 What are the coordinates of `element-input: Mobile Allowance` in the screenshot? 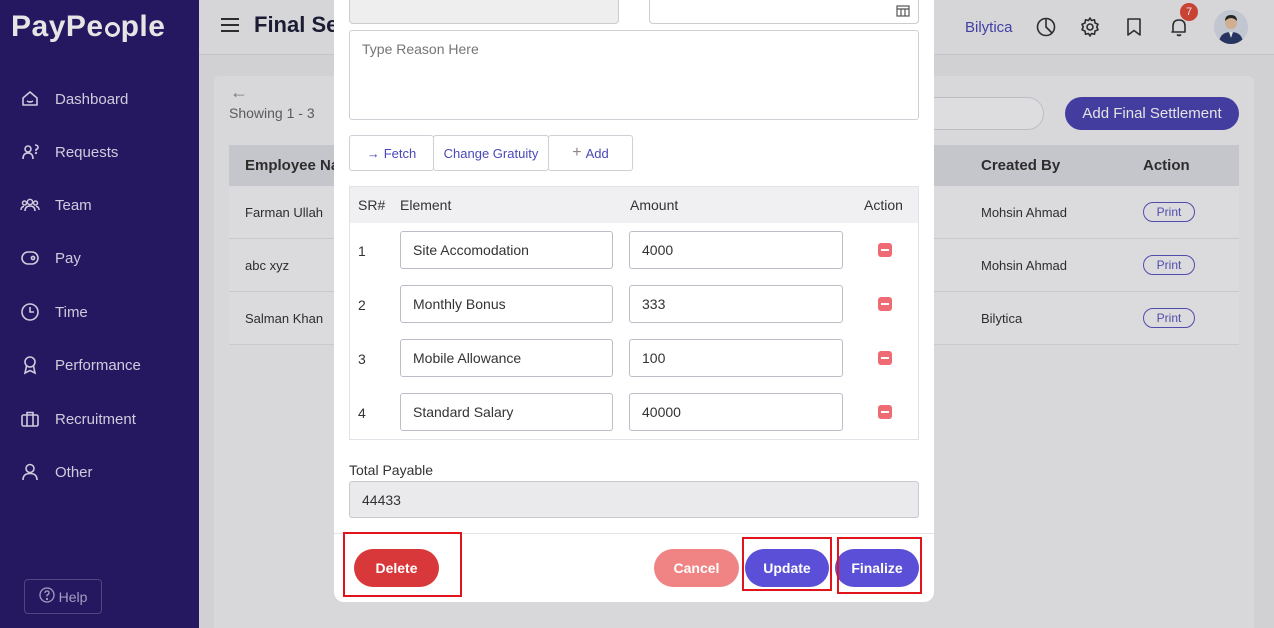 It's located at (506, 358).